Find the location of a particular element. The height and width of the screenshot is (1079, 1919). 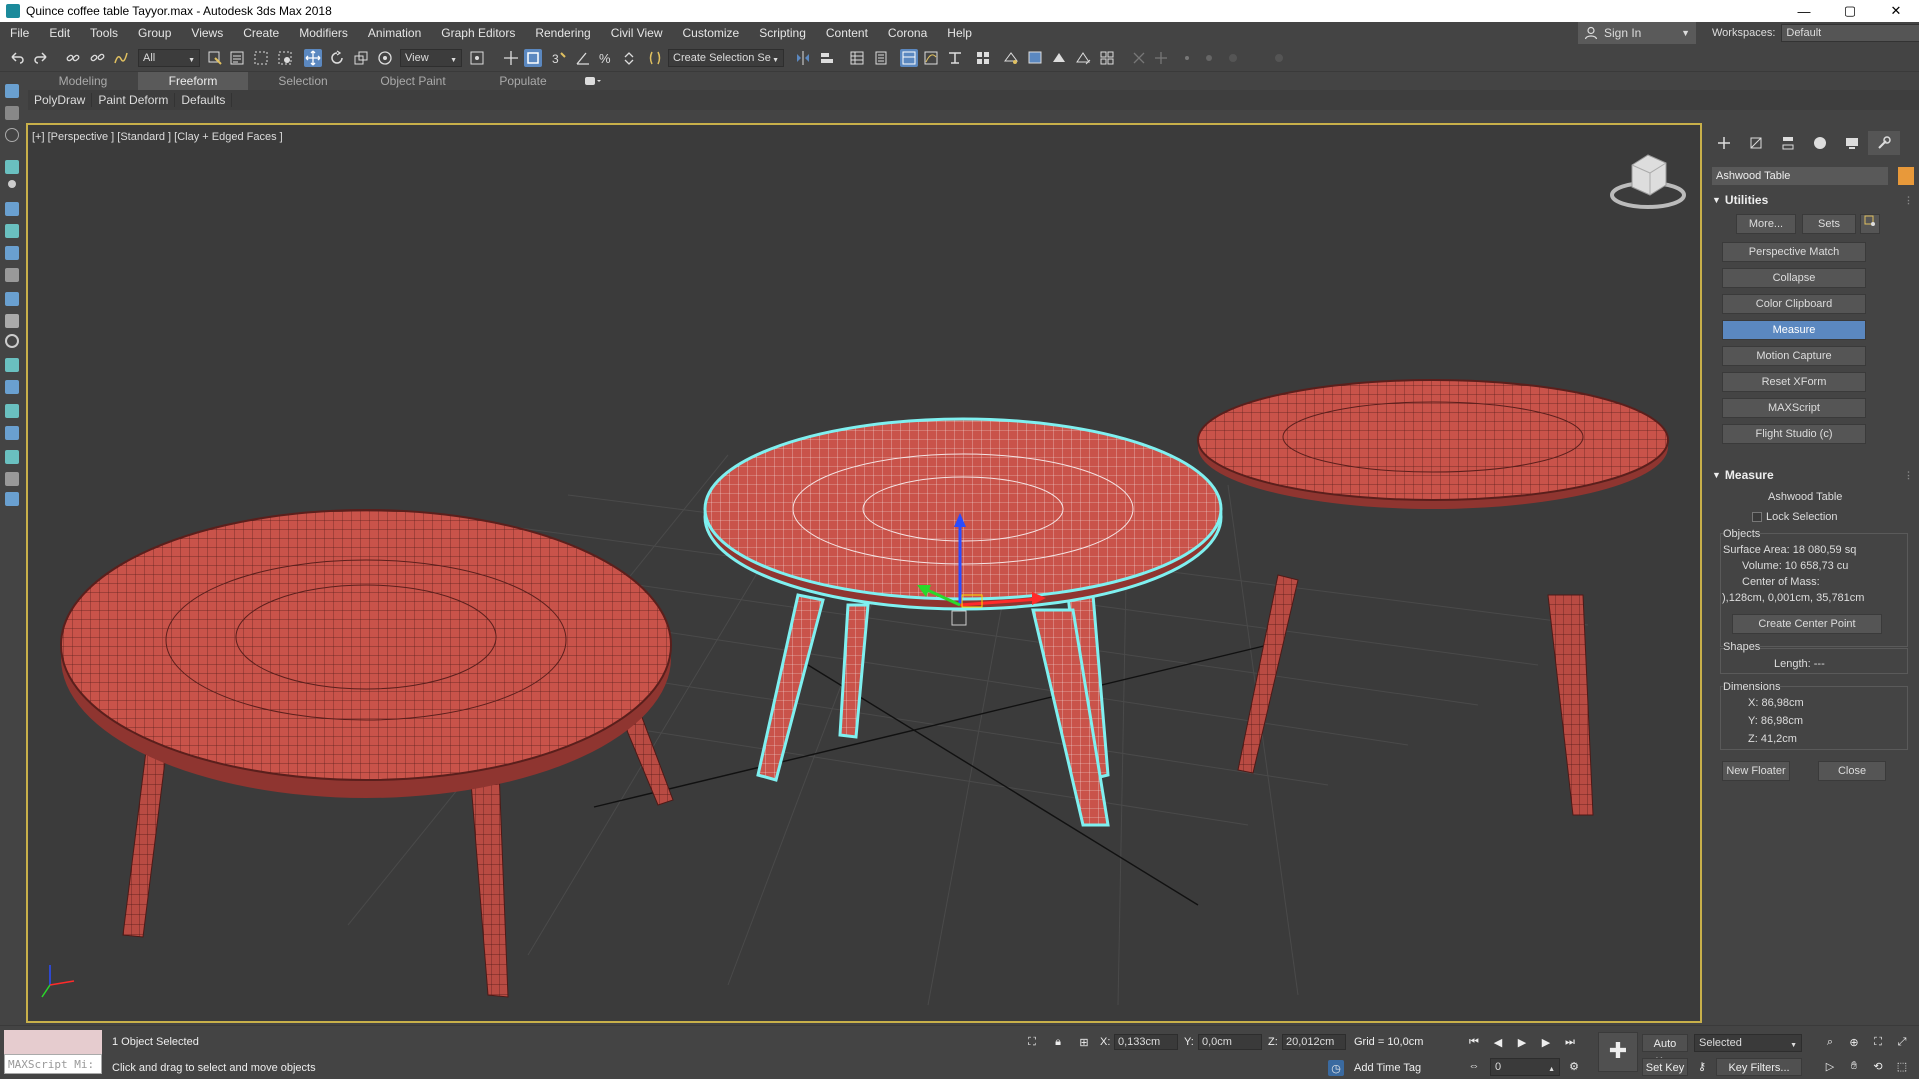

previous-frame-icon: ◀︎ is located at coordinates (1498, 1042).